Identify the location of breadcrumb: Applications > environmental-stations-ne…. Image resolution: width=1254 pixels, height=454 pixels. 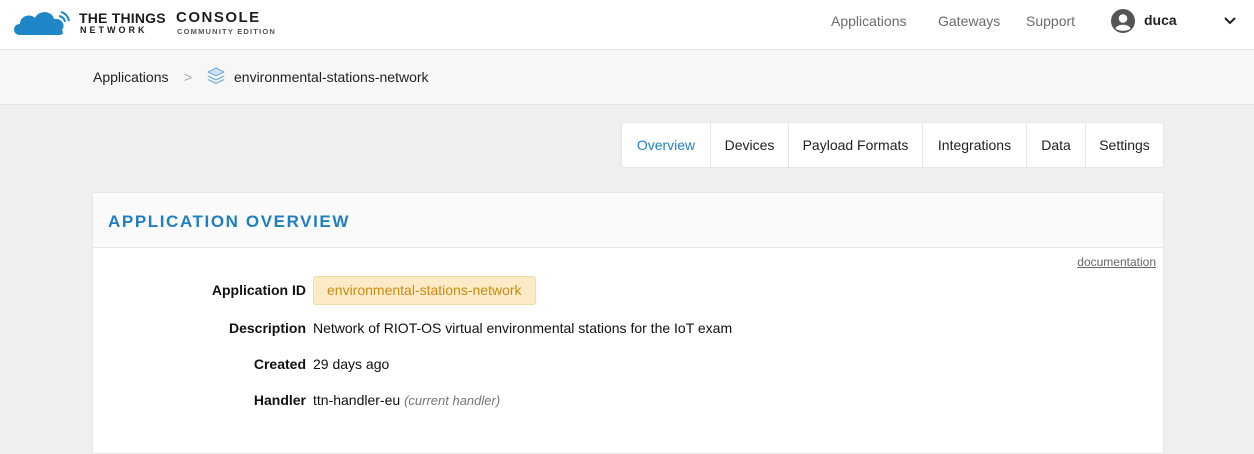
(627, 77).